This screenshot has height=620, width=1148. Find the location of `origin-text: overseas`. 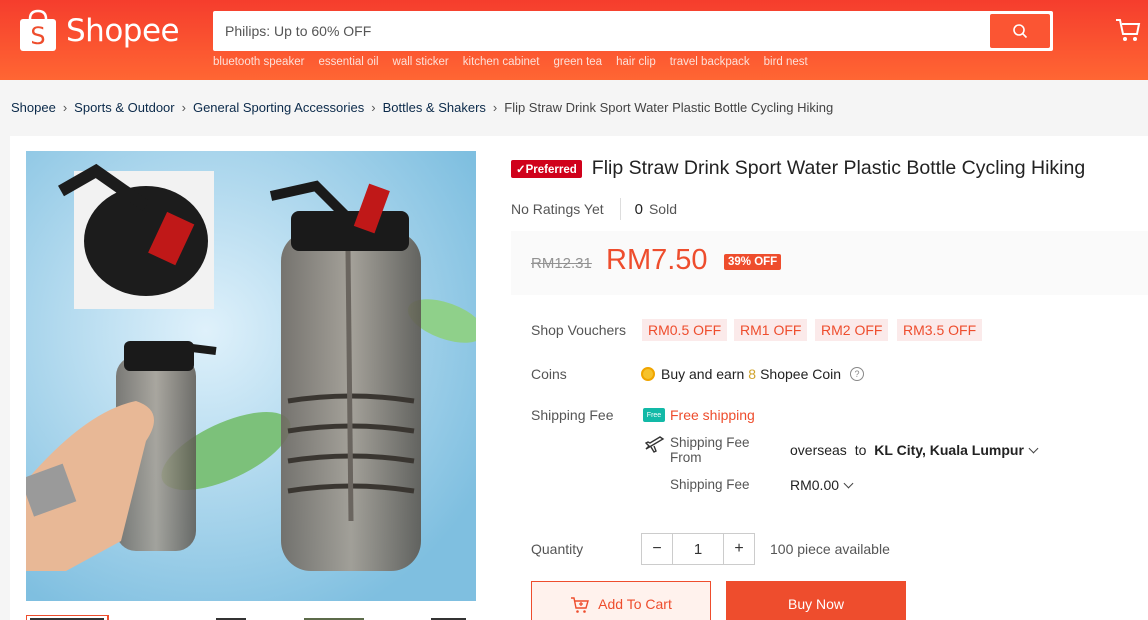

origin-text: overseas is located at coordinates (818, 450).